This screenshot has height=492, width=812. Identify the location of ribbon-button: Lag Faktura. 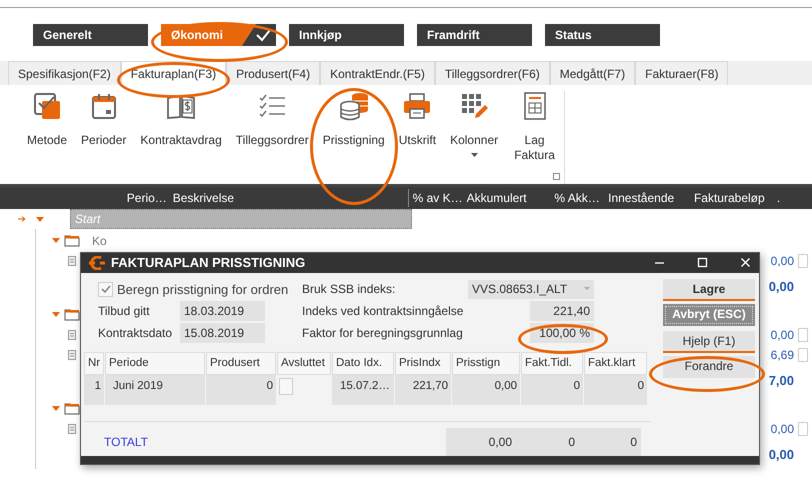
(534, 137).